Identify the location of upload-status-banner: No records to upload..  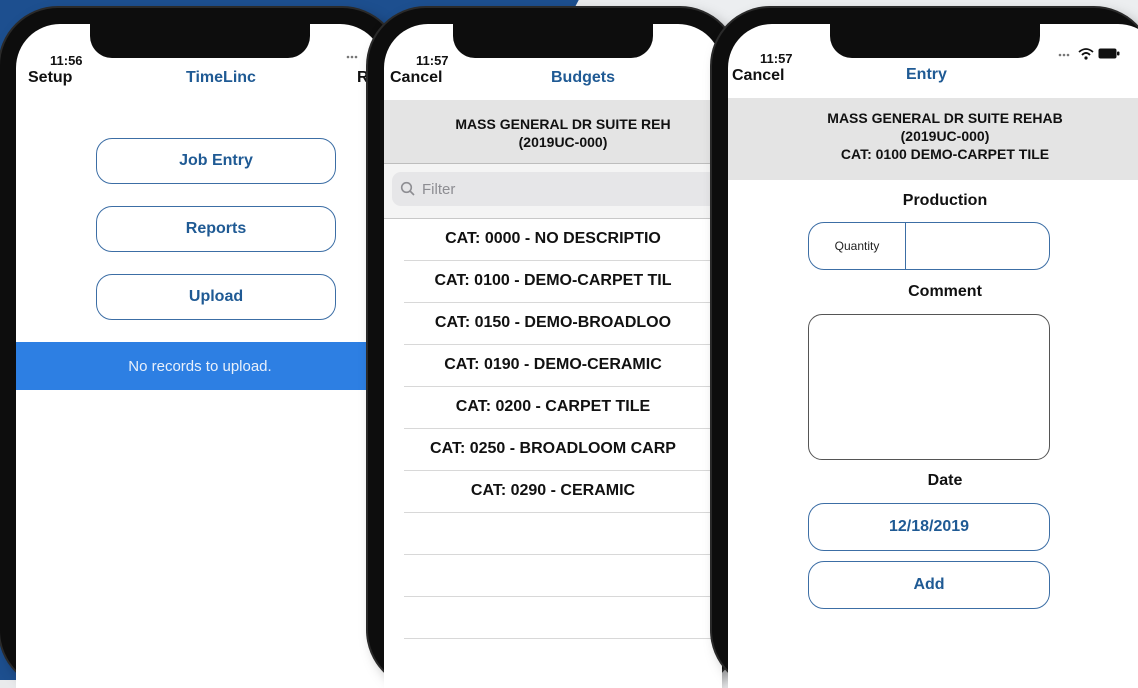
(200, 366).